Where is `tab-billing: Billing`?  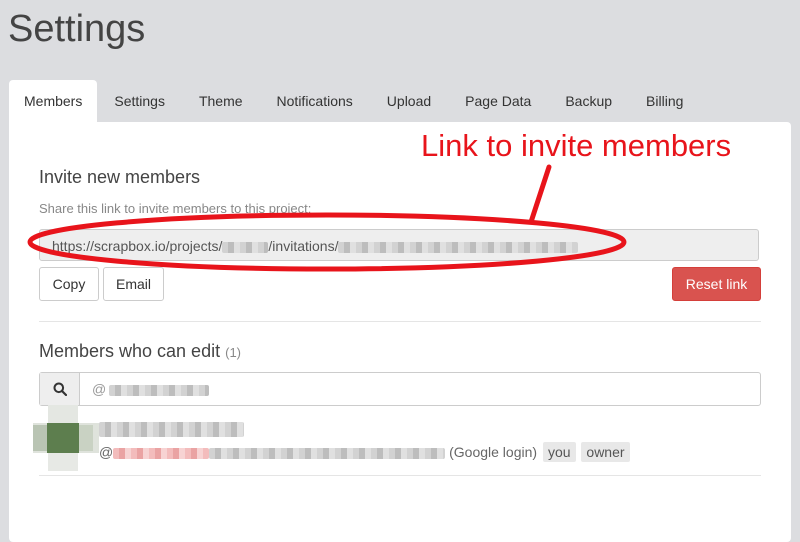 tab-billing: Billing is located at coordinates (664, 101).